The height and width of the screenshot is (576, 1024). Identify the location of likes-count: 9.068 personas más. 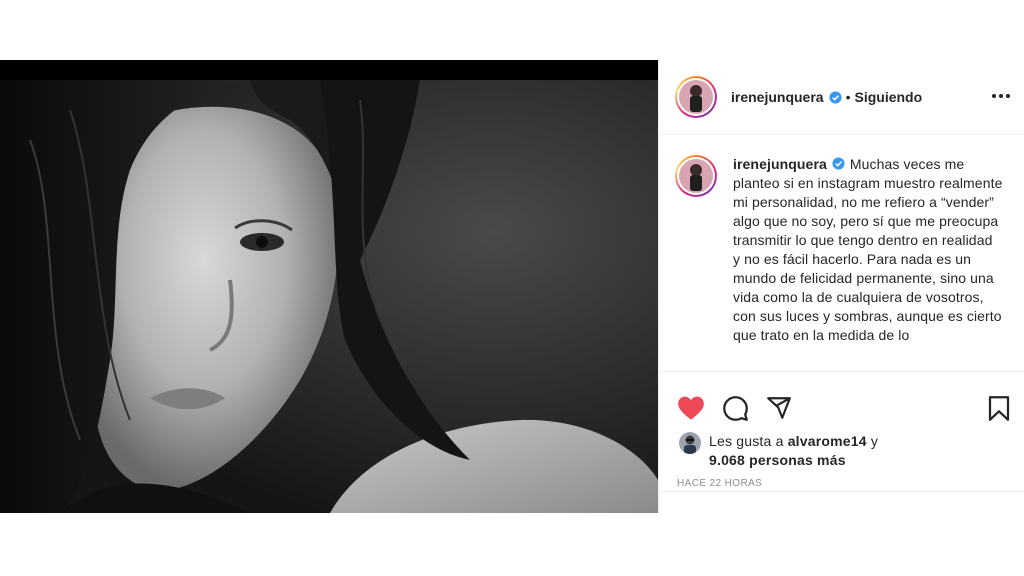
(777, 460).